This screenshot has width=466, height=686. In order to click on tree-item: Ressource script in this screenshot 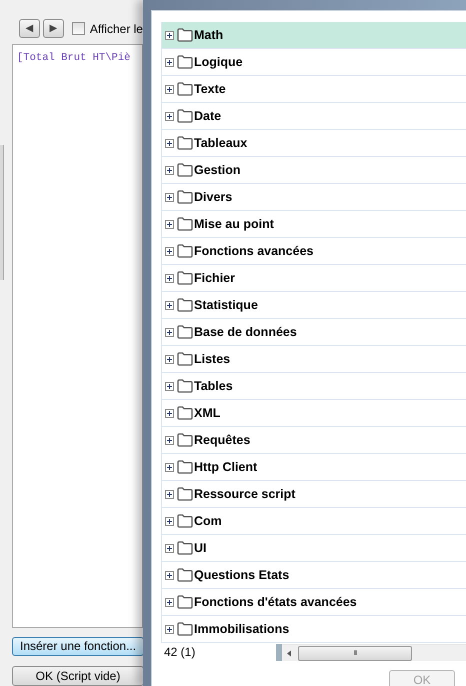, I will do `click(313, 494)`.